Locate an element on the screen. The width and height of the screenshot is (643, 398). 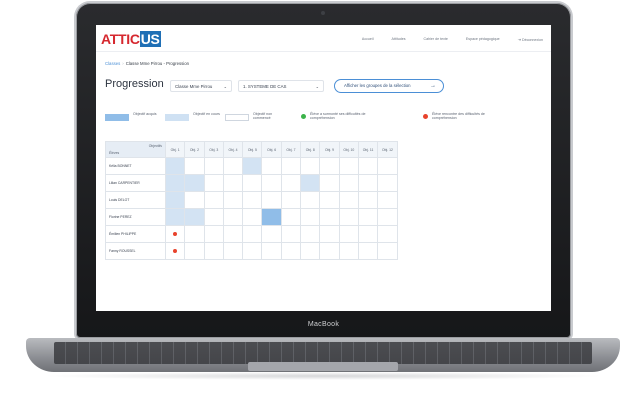
sequence-select: 1. SYSTEME DE CAS ⌄ is located at coordinates (281, 86).